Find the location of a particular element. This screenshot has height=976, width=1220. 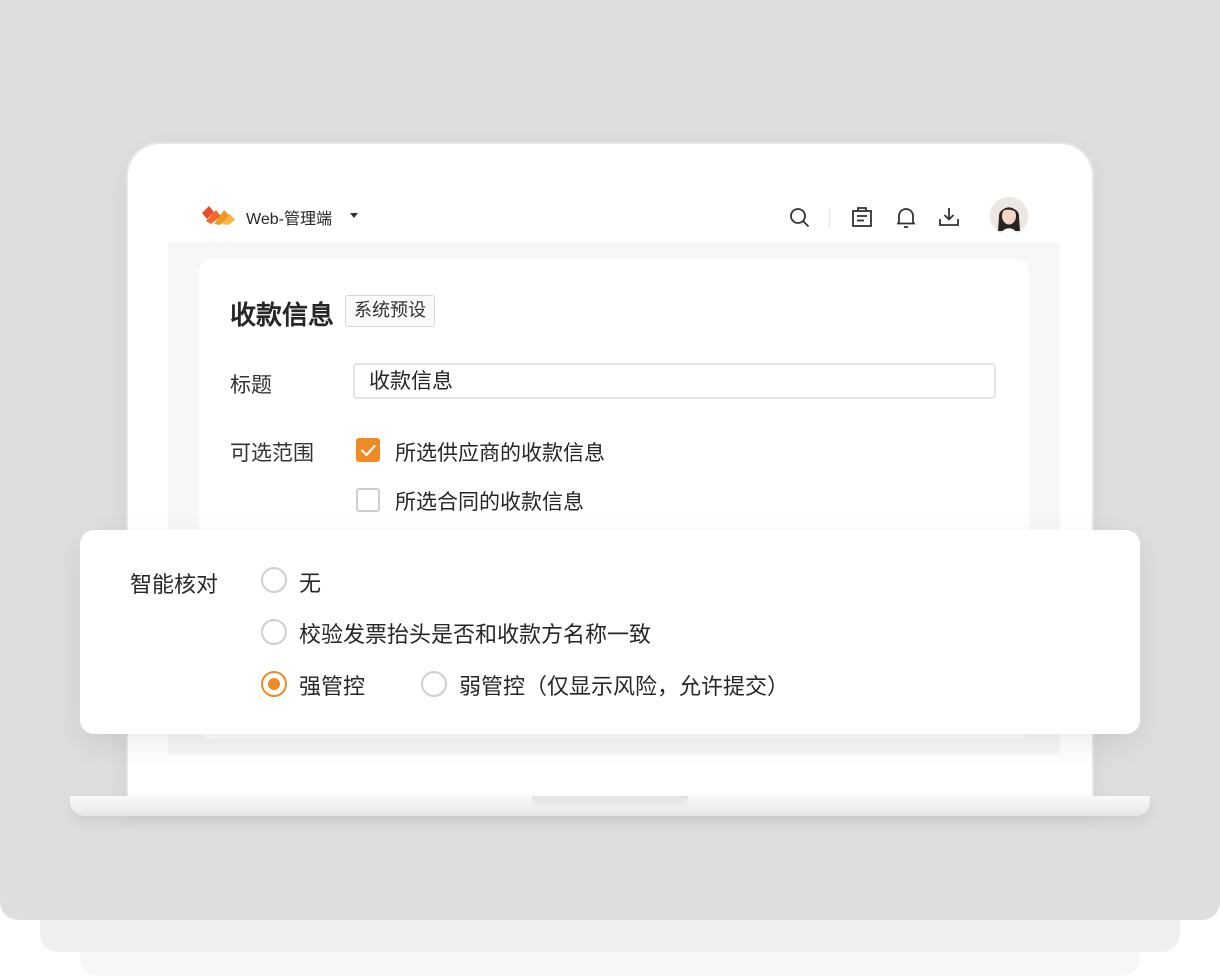

radio-label: 强管控 is located at coordinates (332, 685).